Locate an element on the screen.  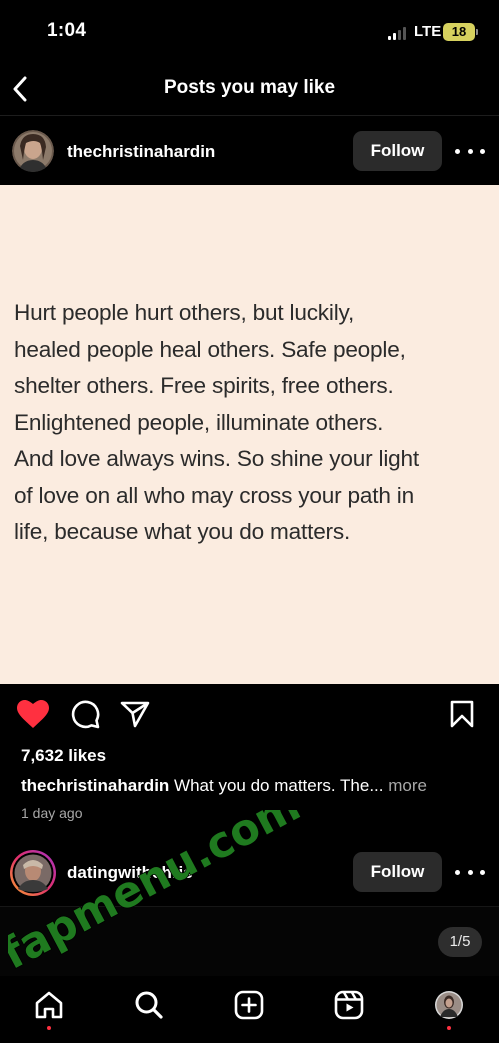
send-icon is located at coordinates (135, 714).